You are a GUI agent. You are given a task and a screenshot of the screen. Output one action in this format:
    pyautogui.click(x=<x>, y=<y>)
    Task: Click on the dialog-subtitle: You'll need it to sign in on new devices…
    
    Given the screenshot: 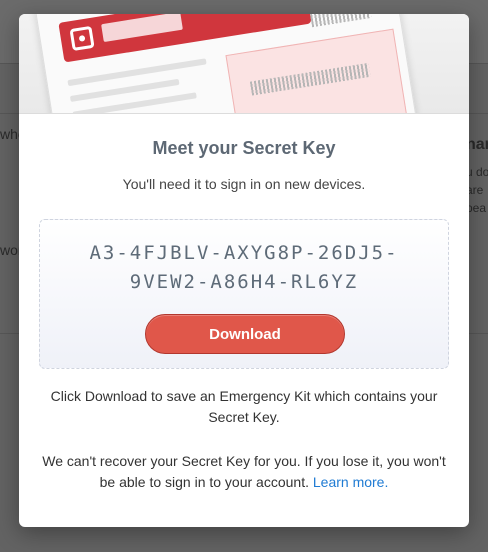 What is the action you would take?
    pyautogui.click(x=244, y=184)
    